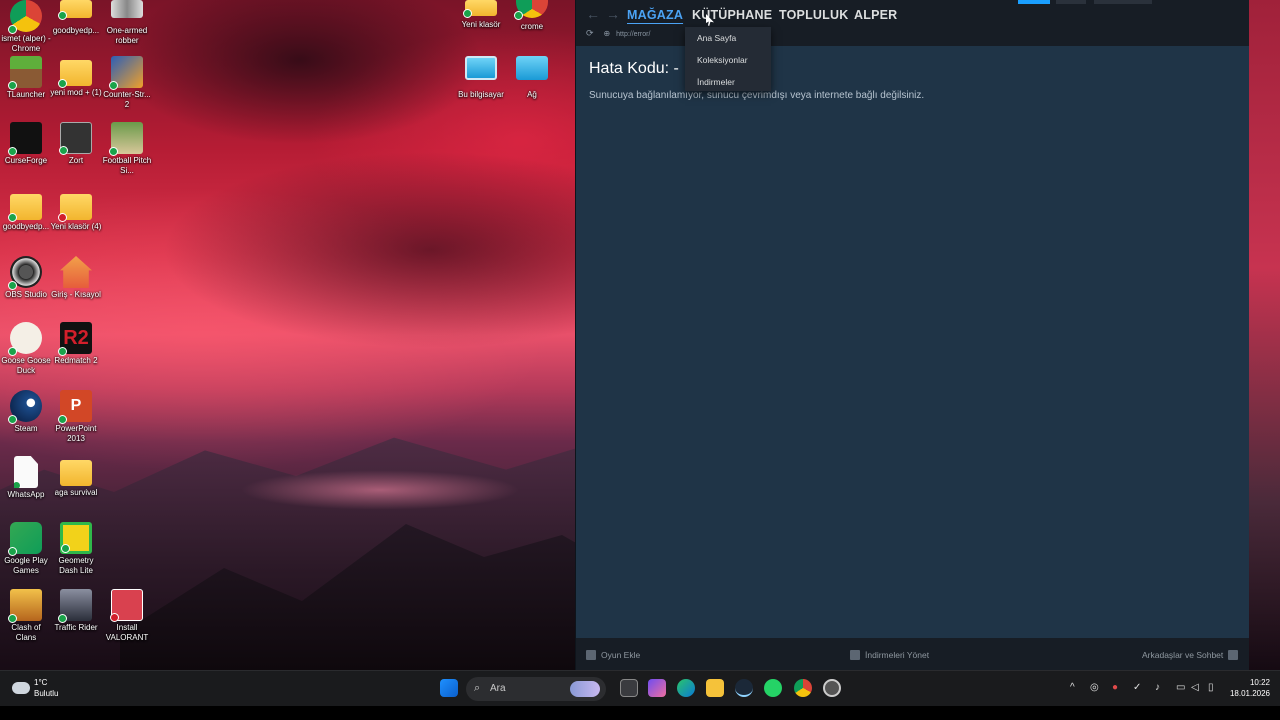 The image size is (1280, 720). Describe the element at coordinates (1034, 2) in the screenshot. I see `account-status-bar` at that location.